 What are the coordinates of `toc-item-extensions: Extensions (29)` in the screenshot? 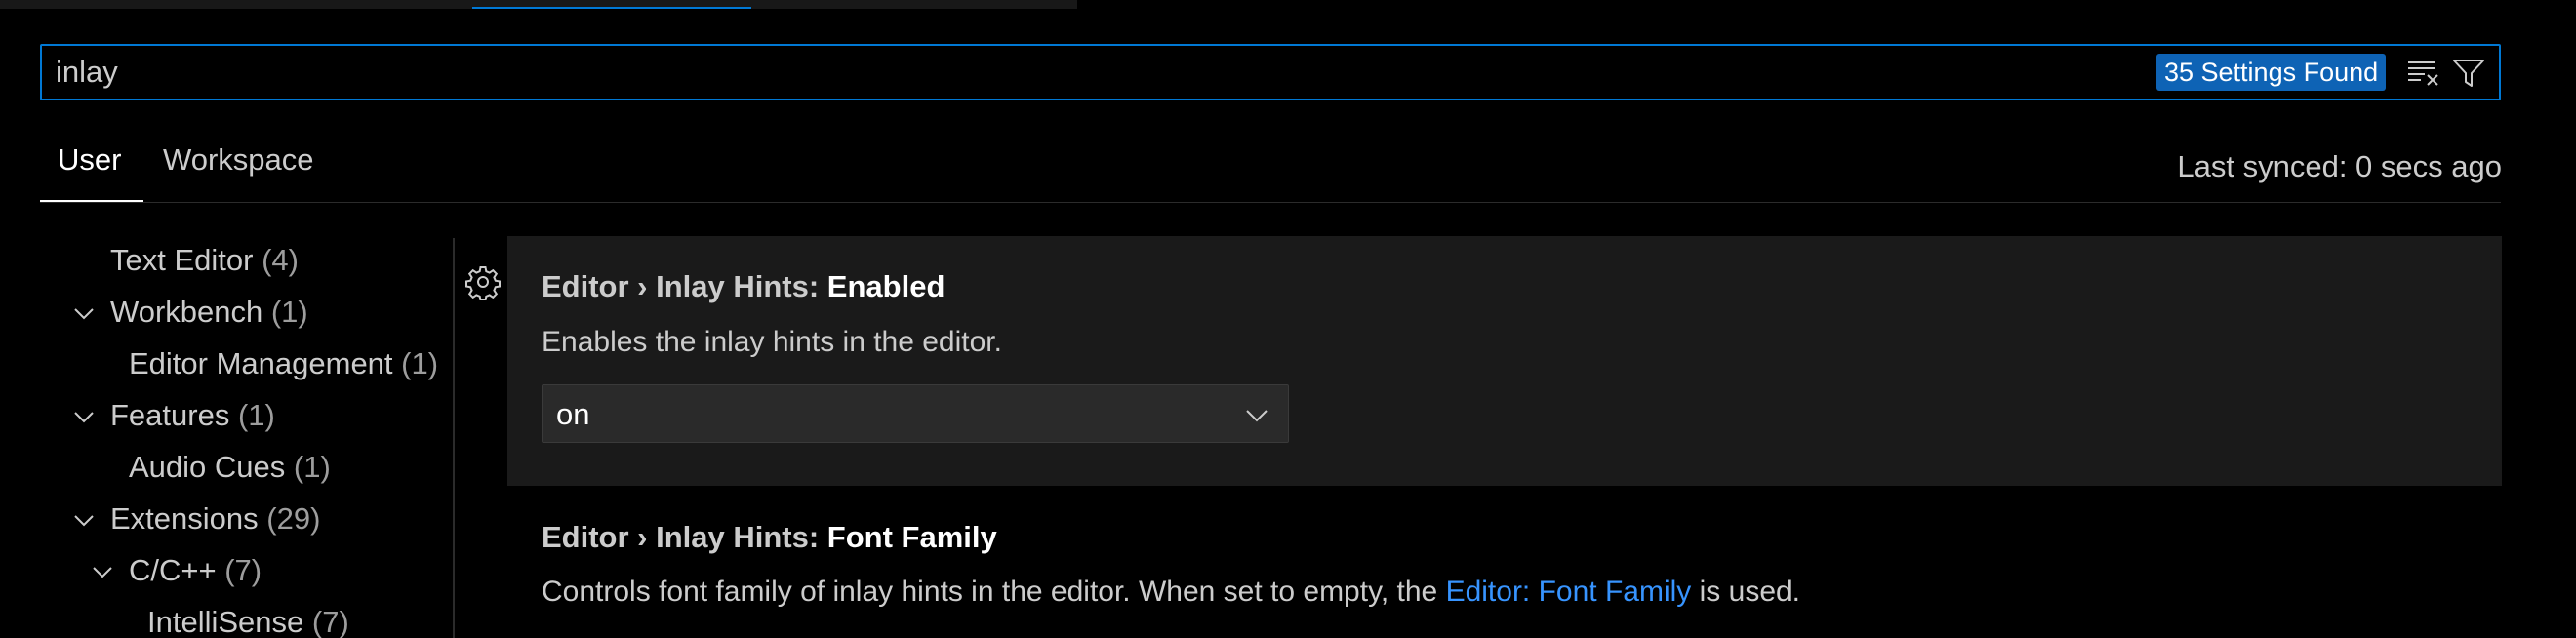 It's located at (215, 519).